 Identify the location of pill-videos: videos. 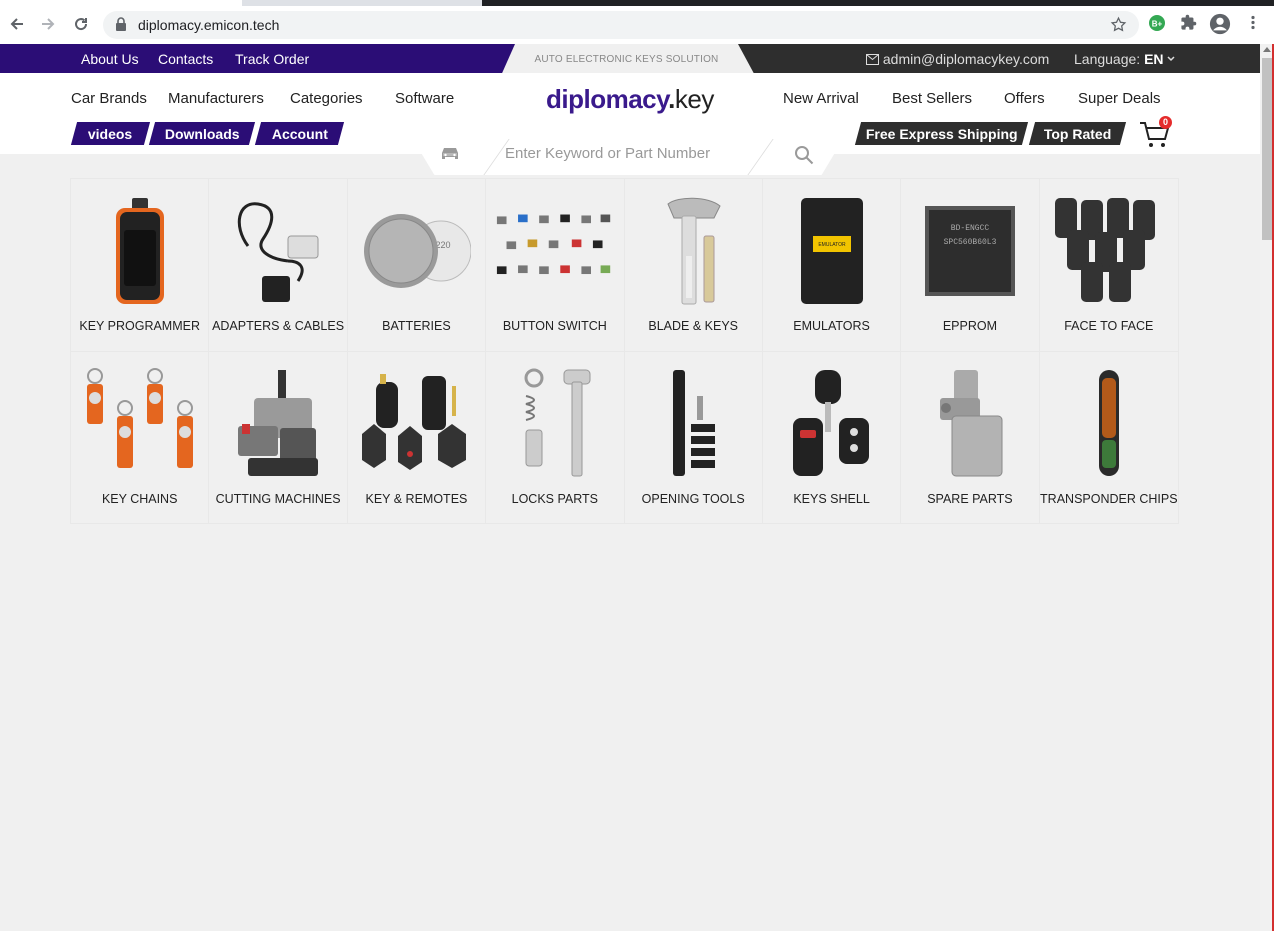
(110, 133).